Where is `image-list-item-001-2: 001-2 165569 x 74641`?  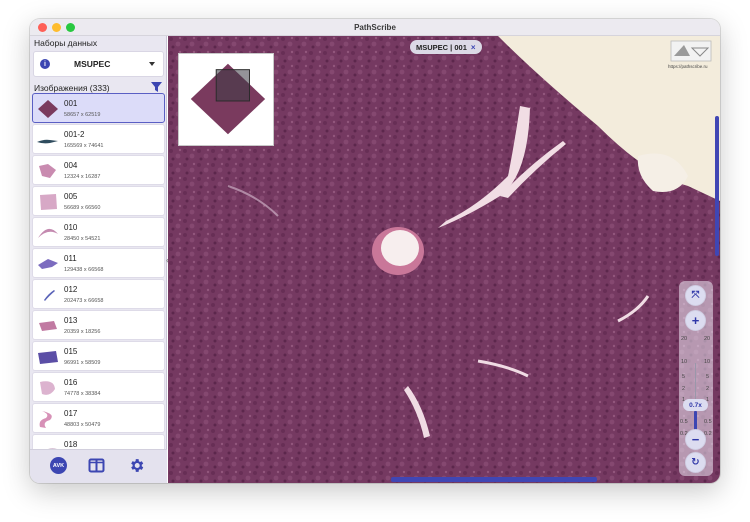 image-list-item-001-2: 001-2 165569 x 74641 is located at coordinates (98, 139).